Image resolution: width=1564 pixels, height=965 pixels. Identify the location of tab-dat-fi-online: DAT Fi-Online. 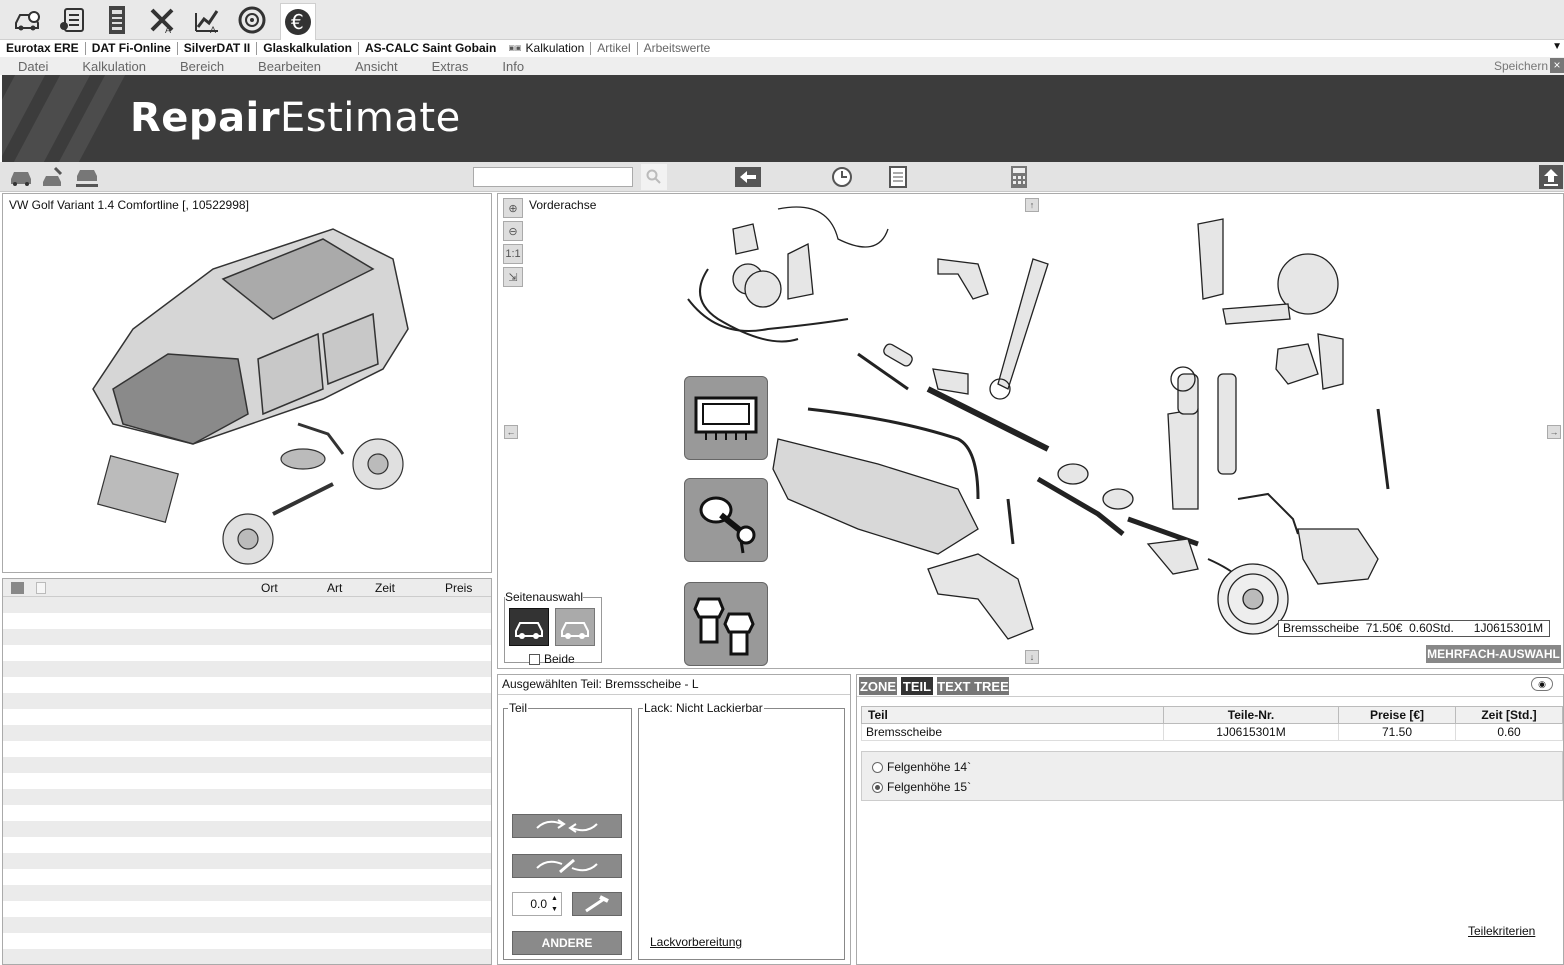
(132, 48).